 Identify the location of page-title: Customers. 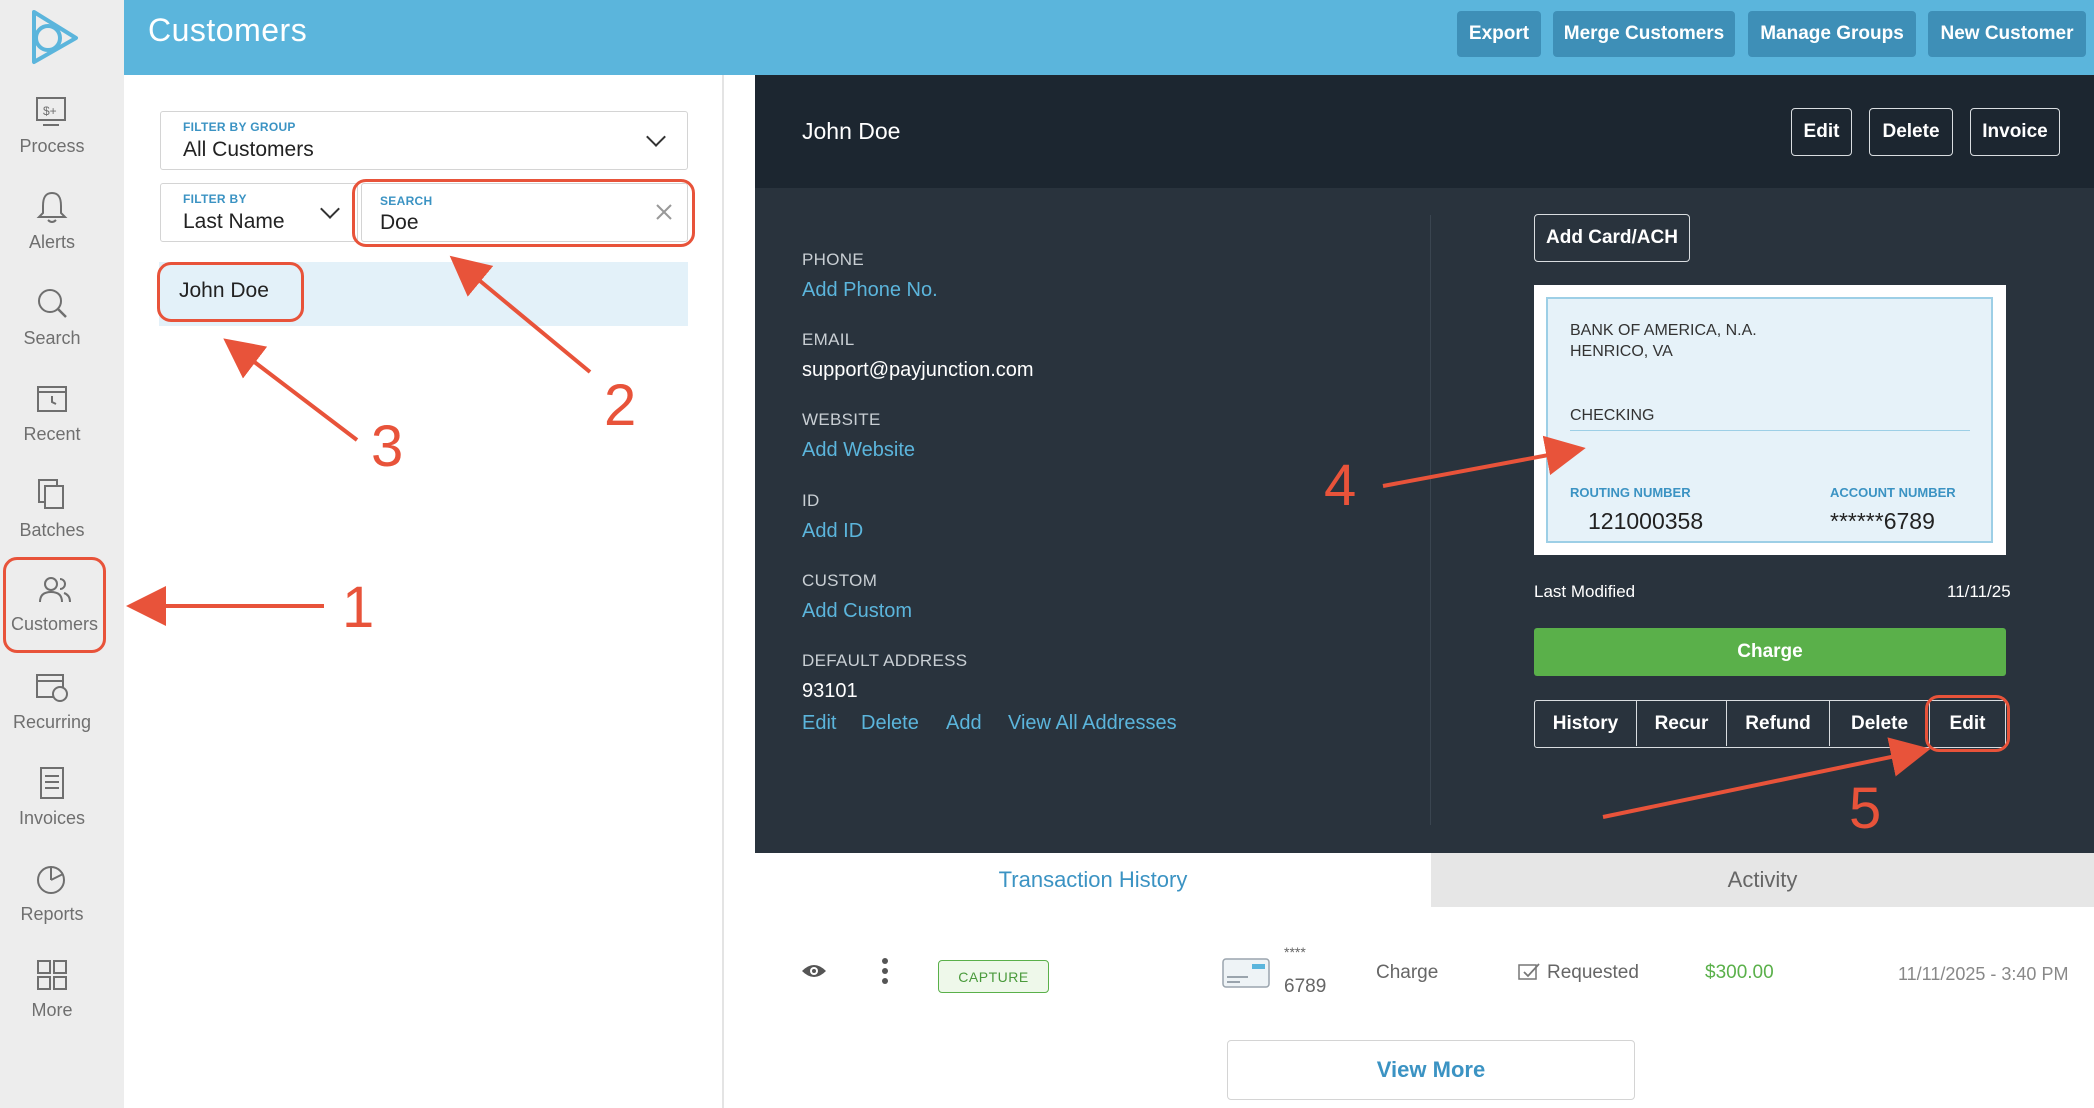
(228, 30).